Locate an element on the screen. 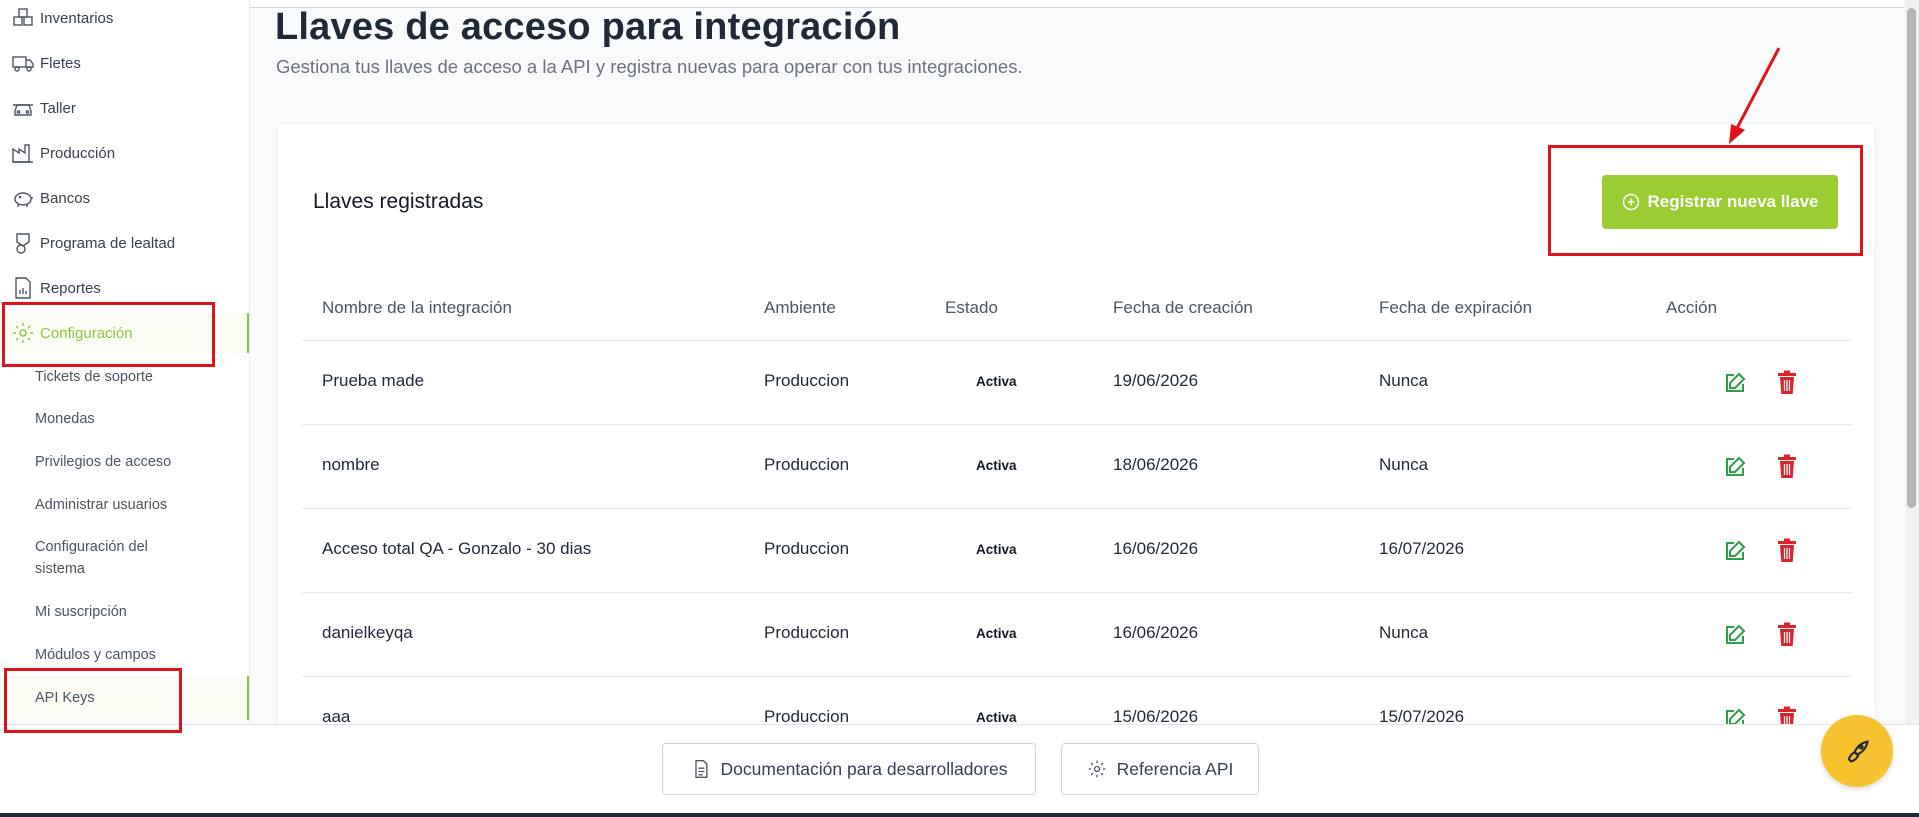  col-header-created: Fecha de creación is located at coordinates (1183, 307).